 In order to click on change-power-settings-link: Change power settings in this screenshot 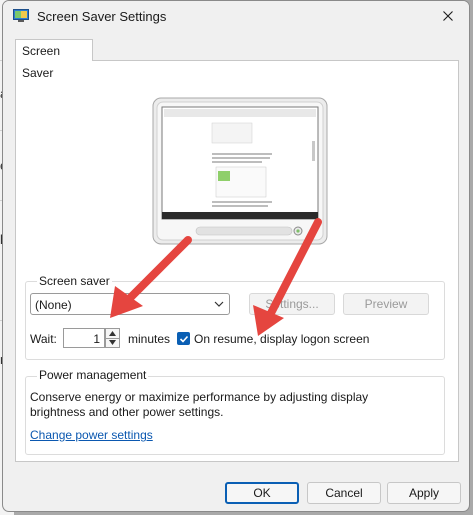, I will do `click(91, 435)`.